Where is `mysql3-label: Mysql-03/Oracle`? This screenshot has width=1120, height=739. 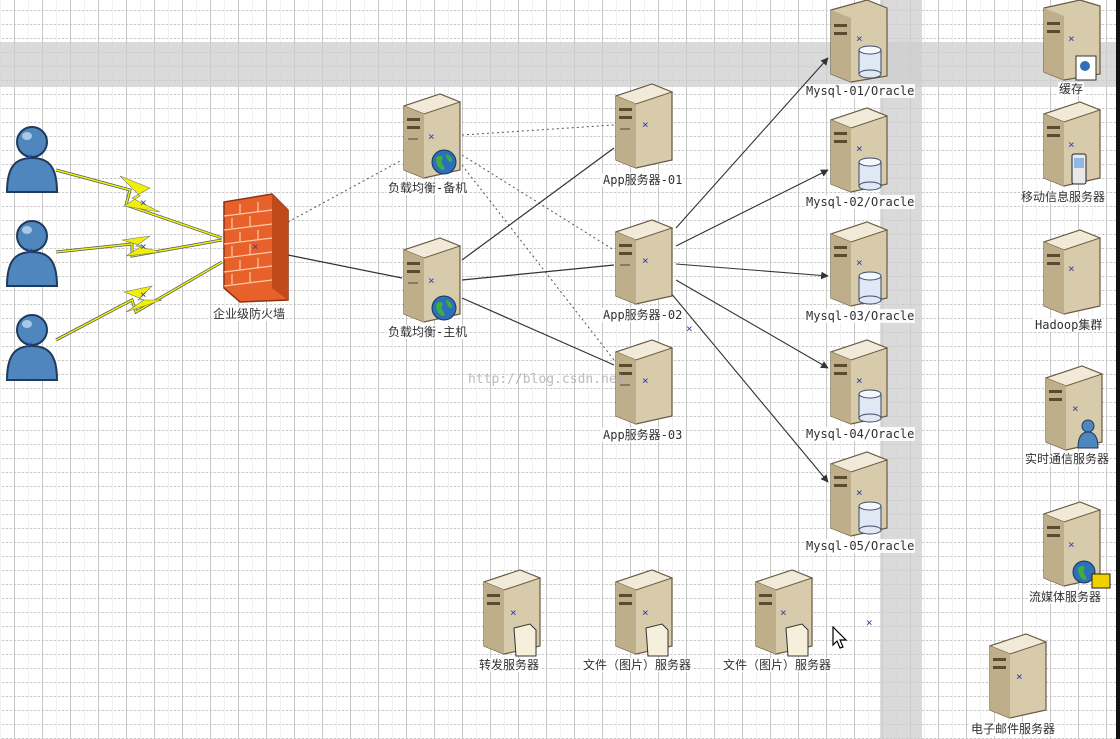
mysql3-label: Mysql-03/Oracle is located at coordinates (860, 316).